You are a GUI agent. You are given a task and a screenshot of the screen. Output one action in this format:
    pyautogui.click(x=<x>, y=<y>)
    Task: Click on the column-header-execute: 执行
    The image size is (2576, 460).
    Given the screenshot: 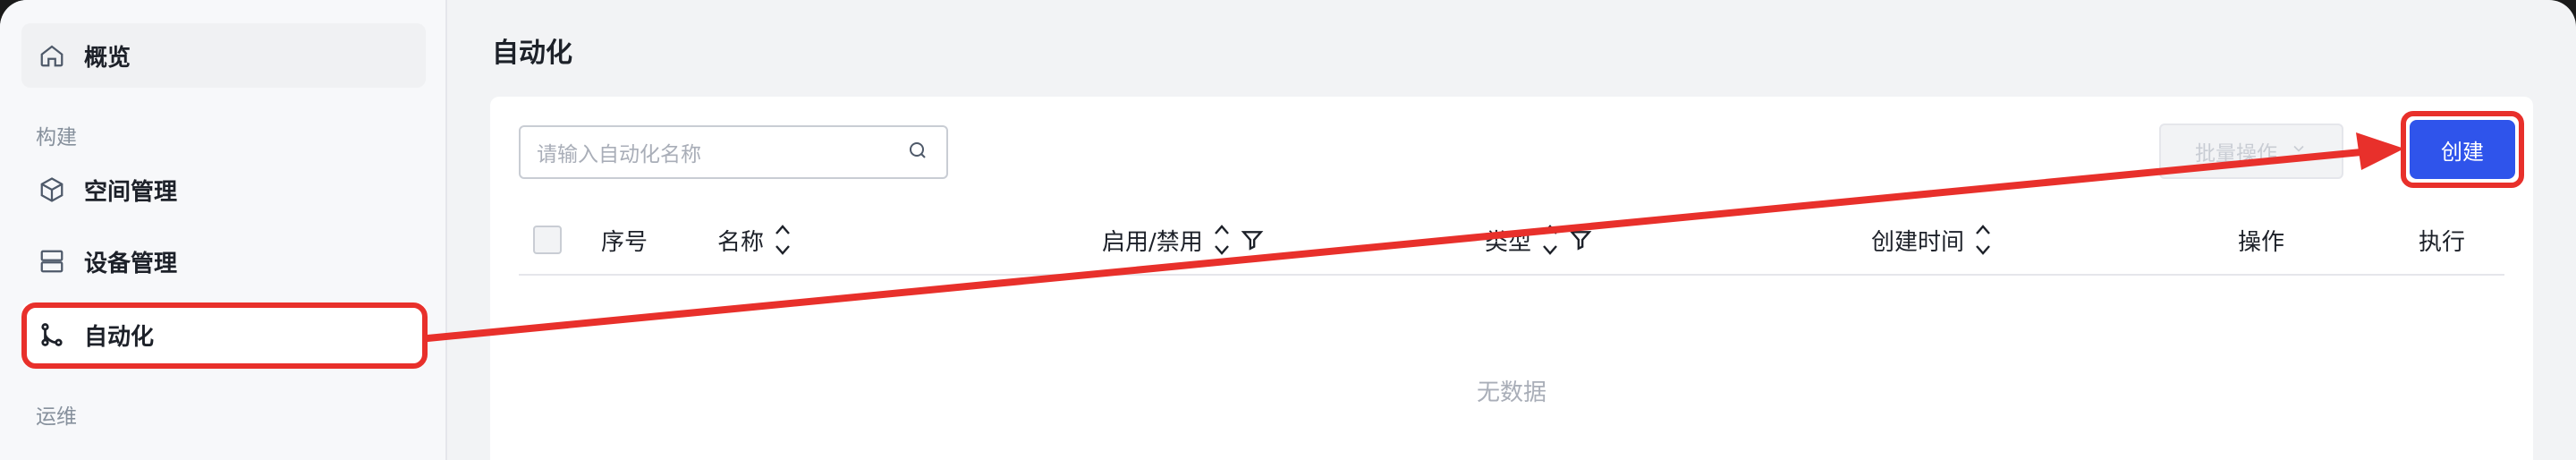 What is the action you would take?
    pyautogui.click(x=2442, y=242)
    